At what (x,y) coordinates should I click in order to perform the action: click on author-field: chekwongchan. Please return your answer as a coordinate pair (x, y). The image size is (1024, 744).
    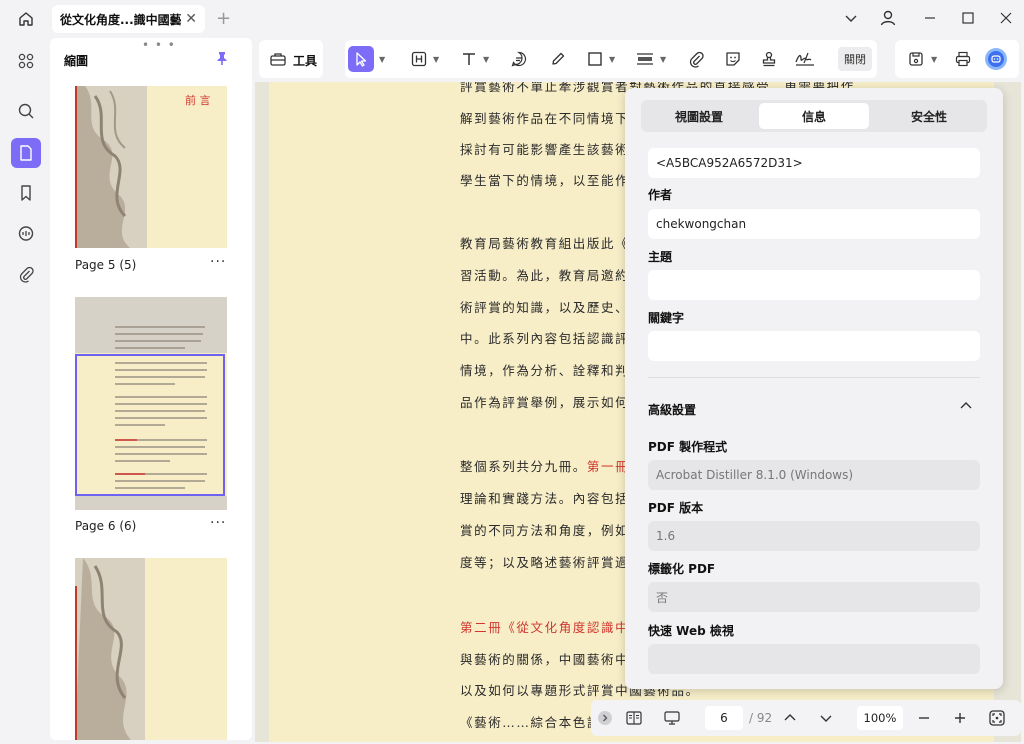
    Looking at the image, I should click on (814, 224).